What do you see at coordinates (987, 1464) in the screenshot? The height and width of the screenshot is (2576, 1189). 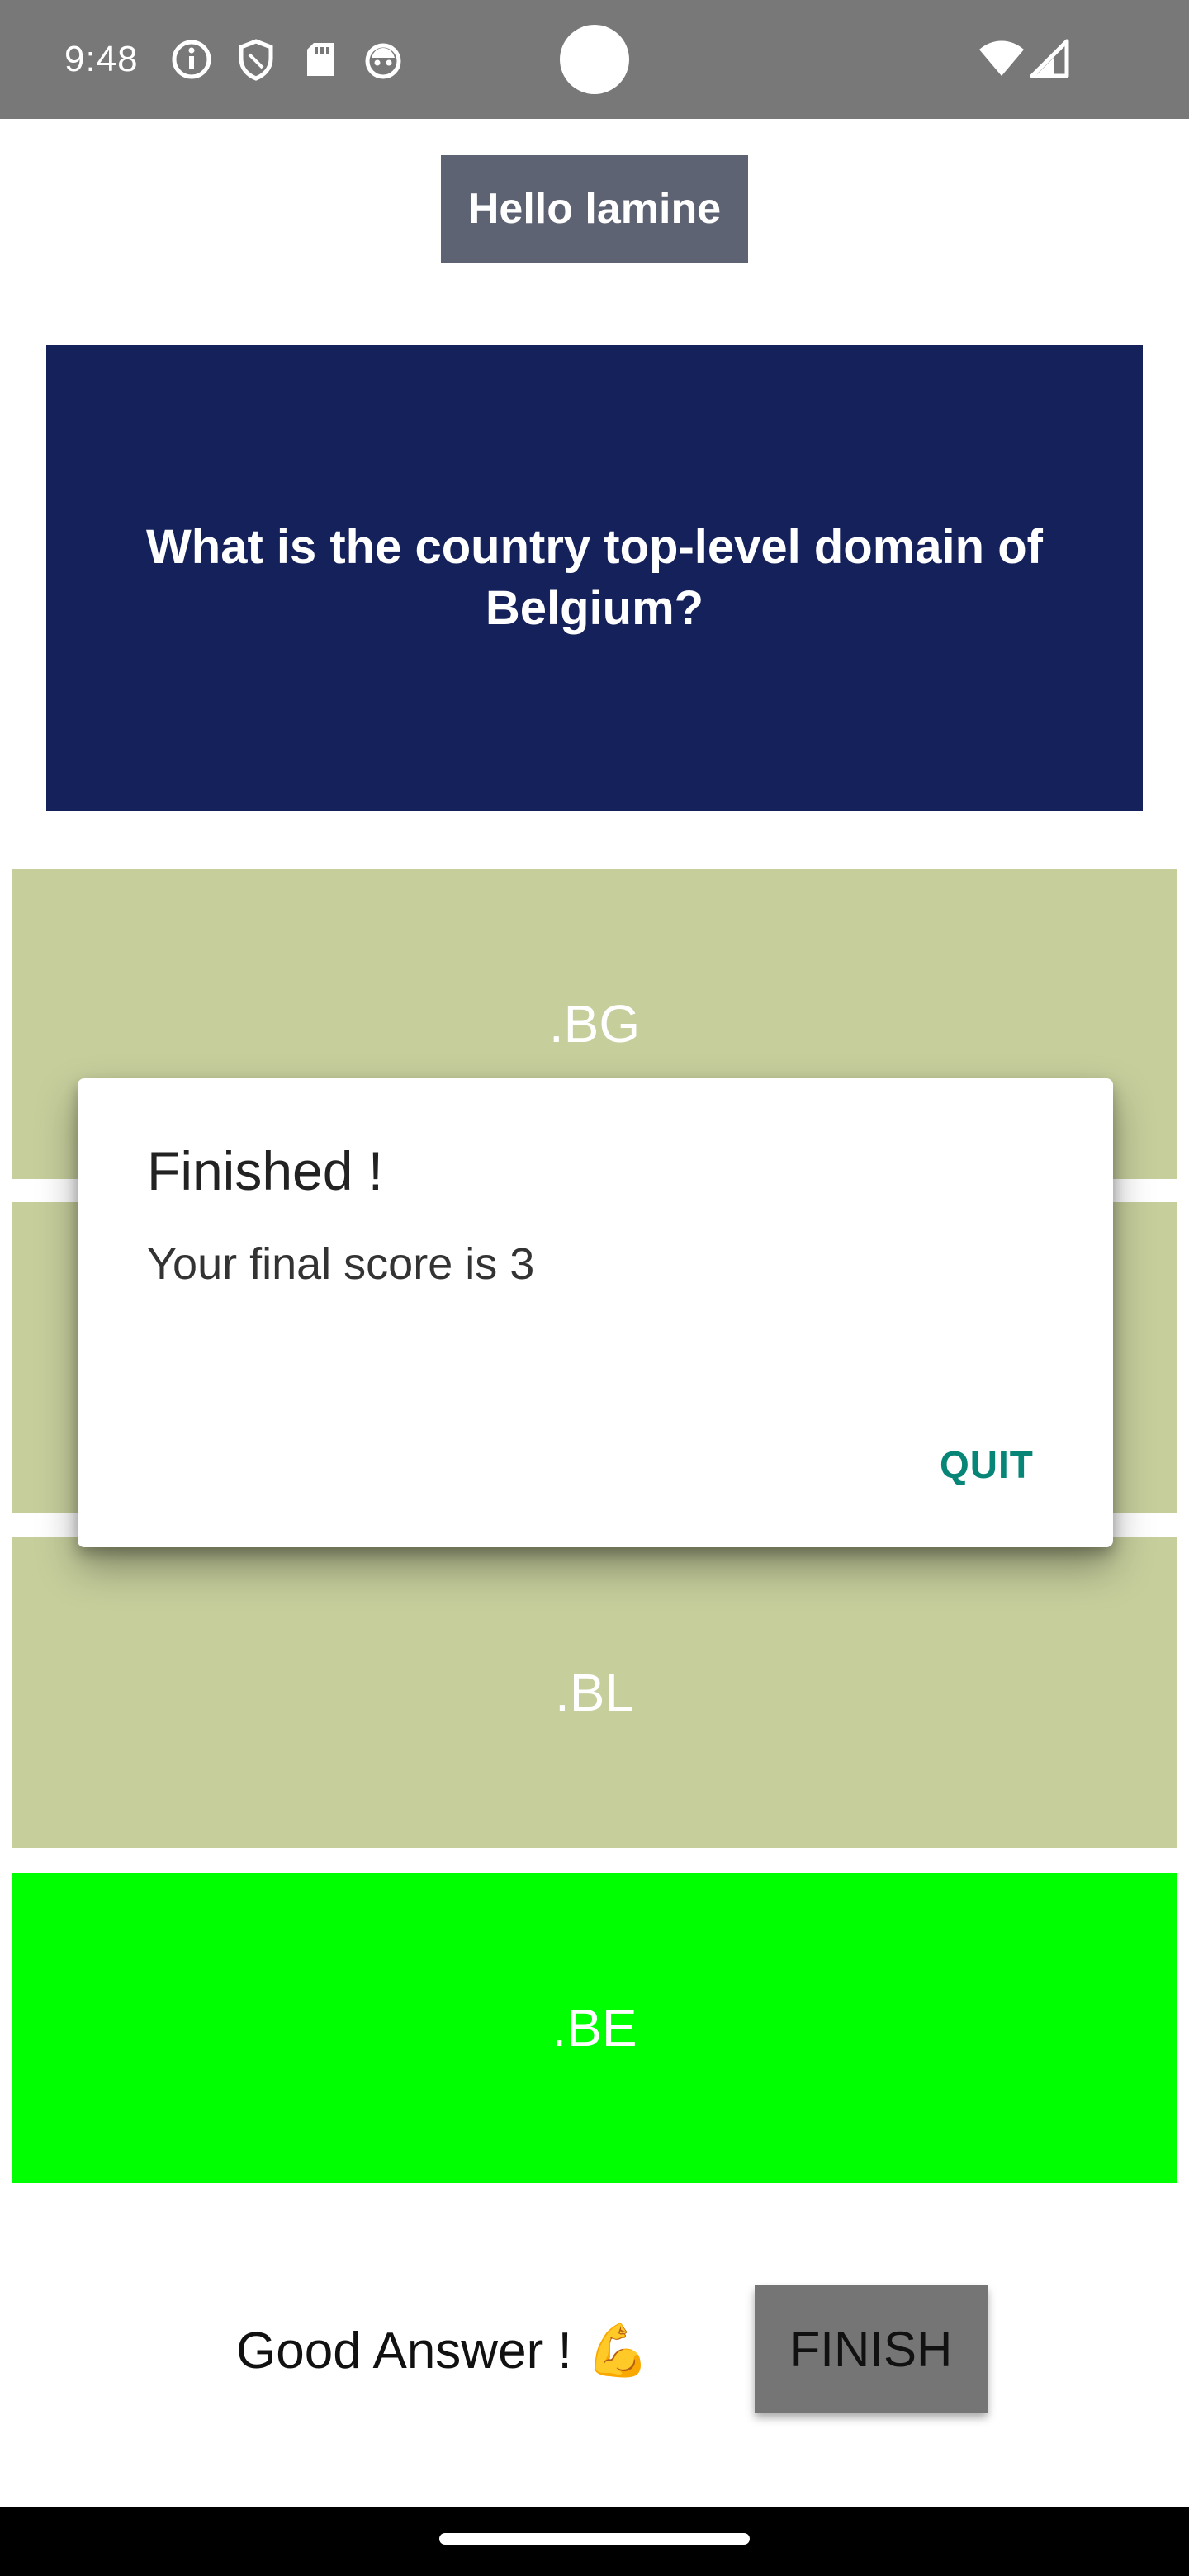 I see `quit-button: QUIT` at bounding box center [987, 1464].